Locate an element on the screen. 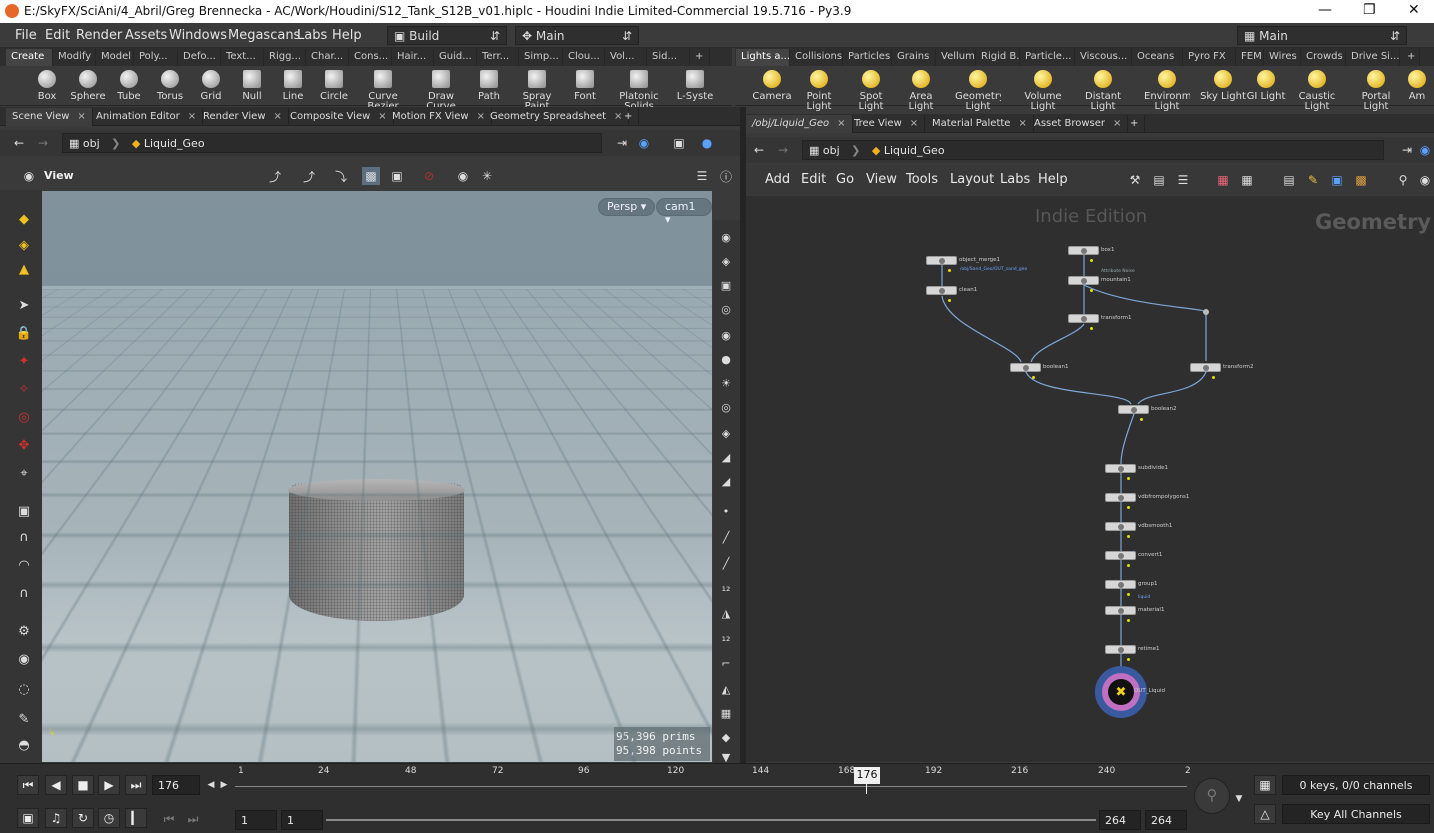  magnet-icon: ∩ is located at coordinates (24, 593).